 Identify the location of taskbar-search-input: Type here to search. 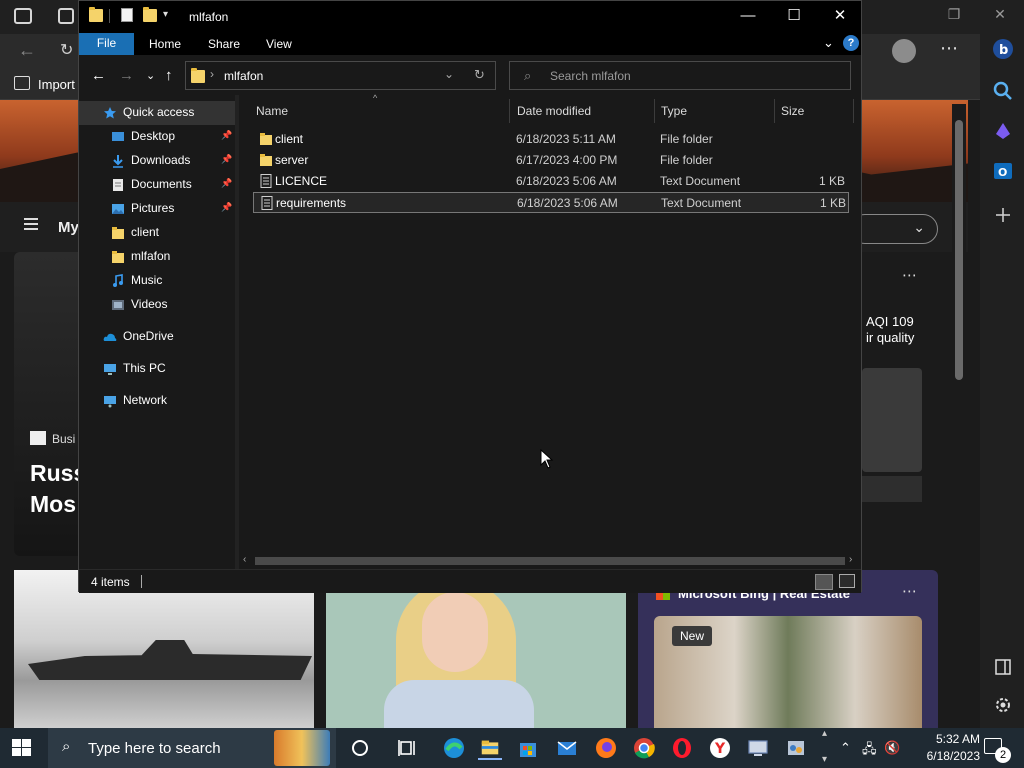
(154, 748).